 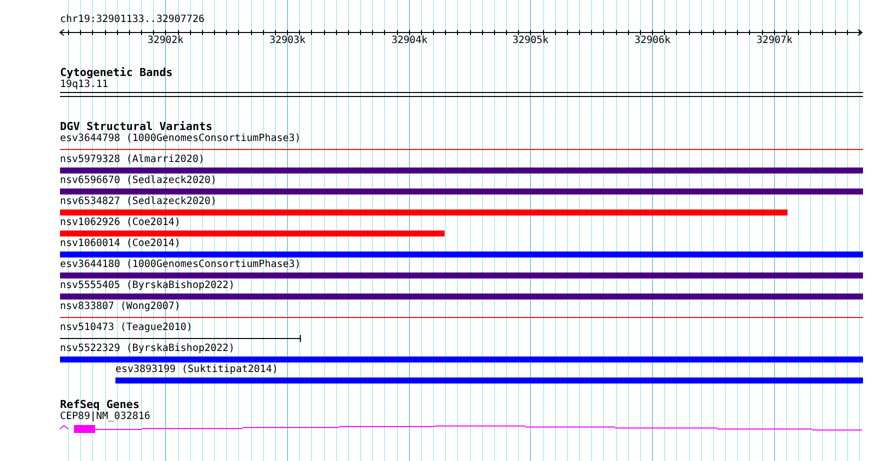 What do you see at coordinates (147, 286) in the screenshot?
I see `variant-label: nsv5555405 (ByrskaBishop2022)` at bounding box center [147, 286].